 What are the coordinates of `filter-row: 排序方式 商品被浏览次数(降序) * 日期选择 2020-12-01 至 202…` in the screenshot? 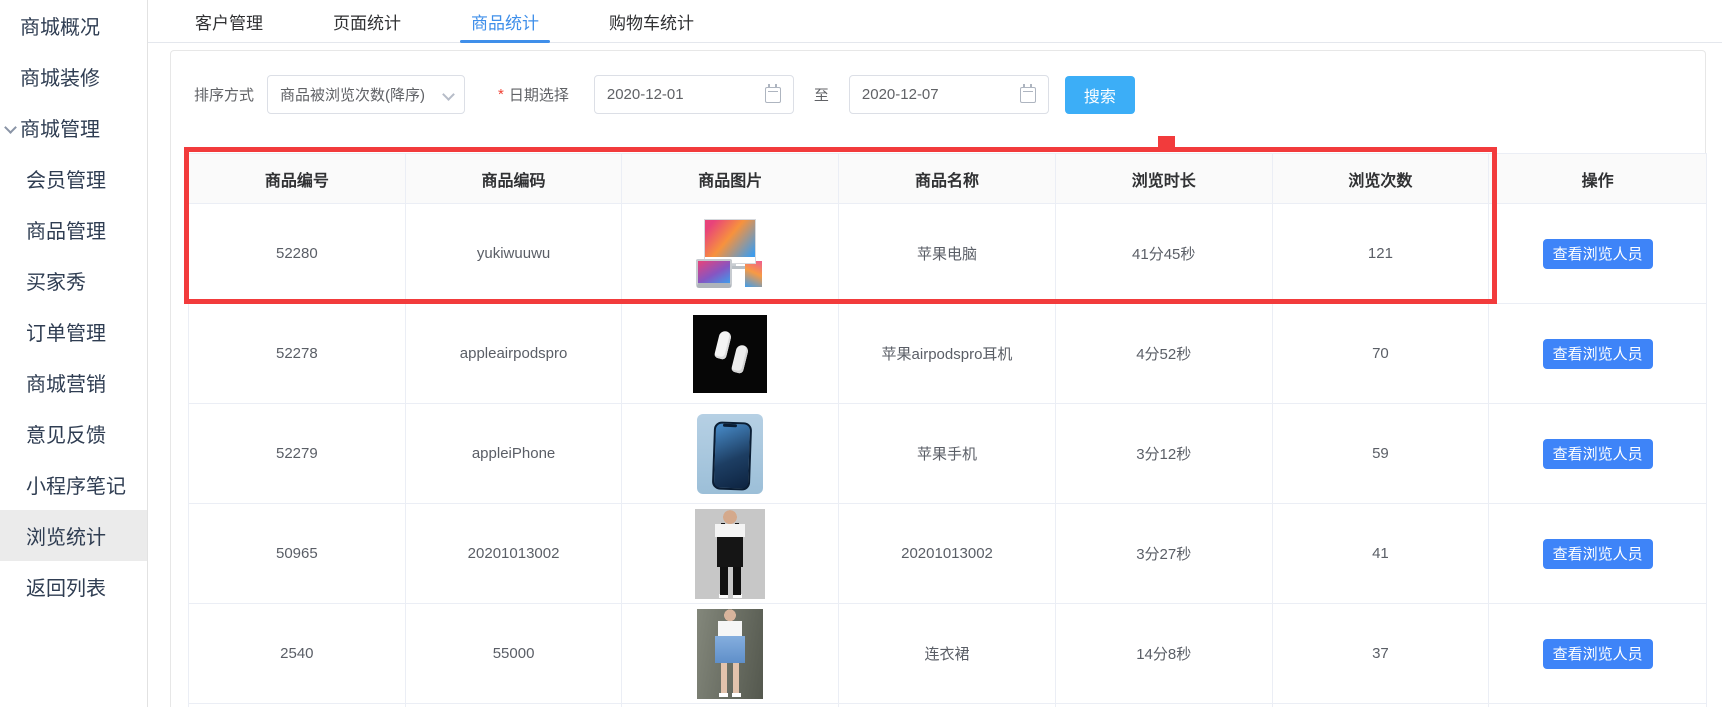 It's located at (664, 94).